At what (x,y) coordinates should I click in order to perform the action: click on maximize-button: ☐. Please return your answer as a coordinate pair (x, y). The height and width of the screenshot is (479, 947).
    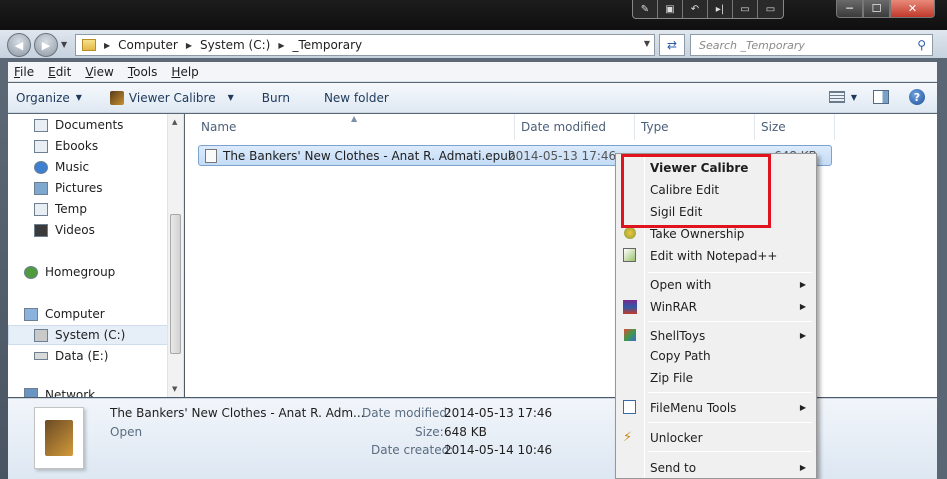
    Looking at the image, I should click on (876, 9).